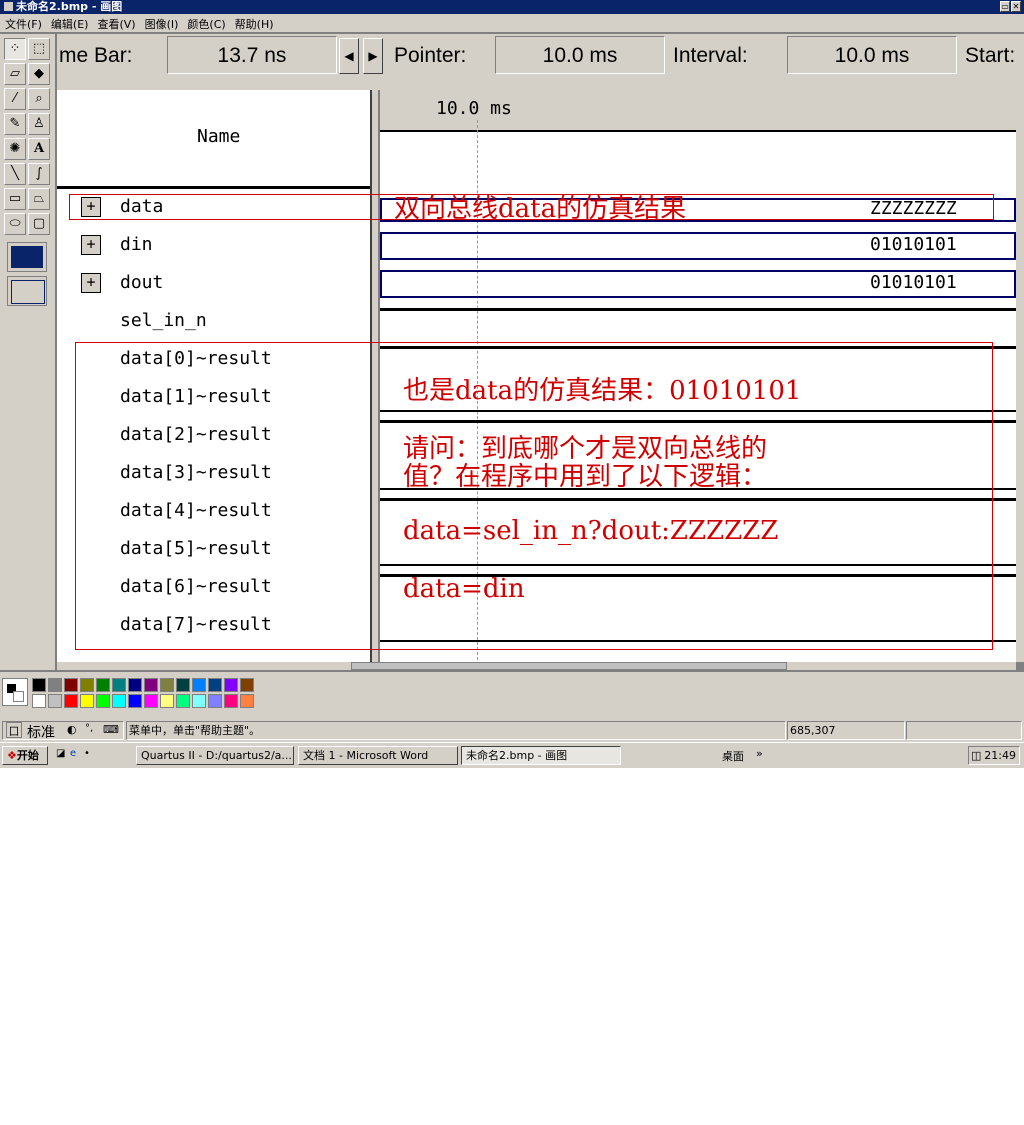 This screenshot has height=1125, width=1024. What do you see at coordinates (161, 23) in the screenshot?
I see `menu-image: 图像(I)` at bounding box center [161, 23].